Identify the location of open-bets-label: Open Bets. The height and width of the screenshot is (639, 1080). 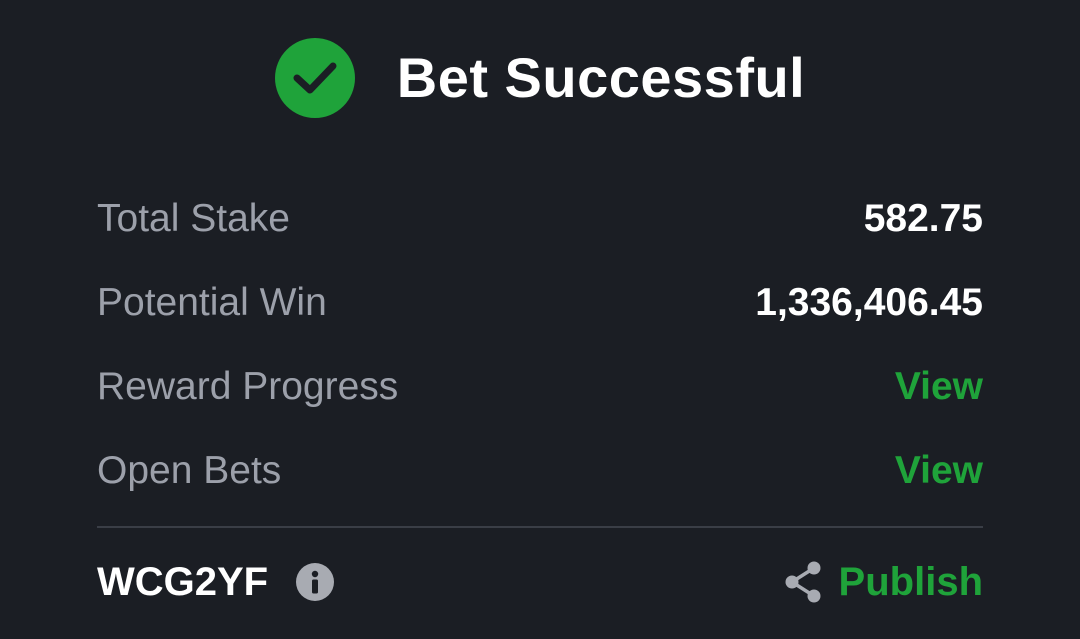
(189, 470).